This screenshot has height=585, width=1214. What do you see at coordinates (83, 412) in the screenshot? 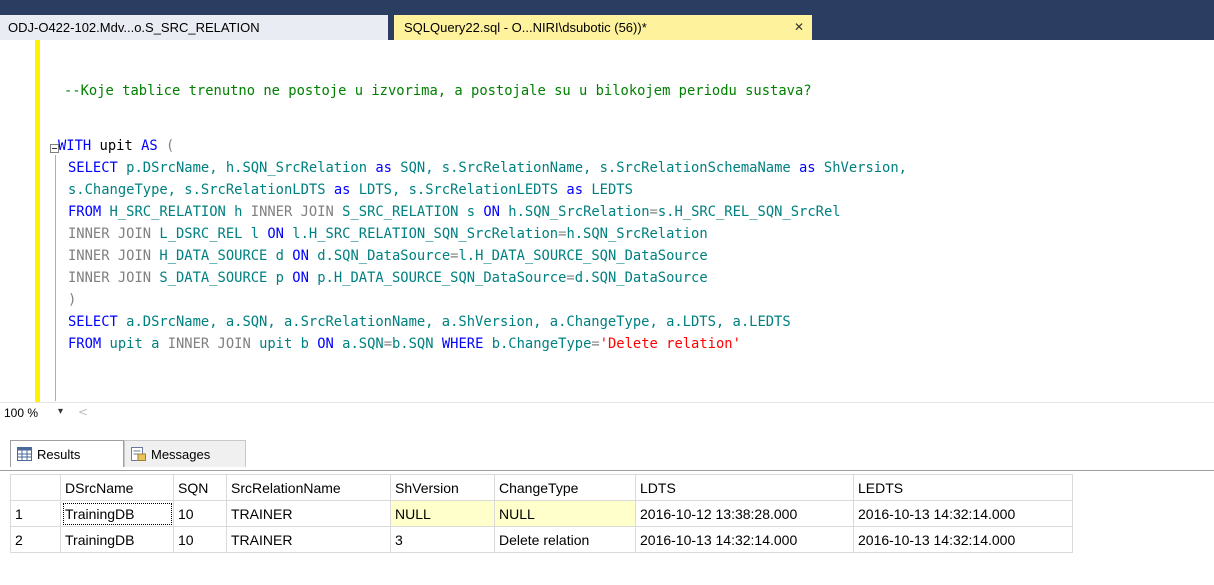
I see `scroll-left-icon: <` at bounding box center [83, 412].